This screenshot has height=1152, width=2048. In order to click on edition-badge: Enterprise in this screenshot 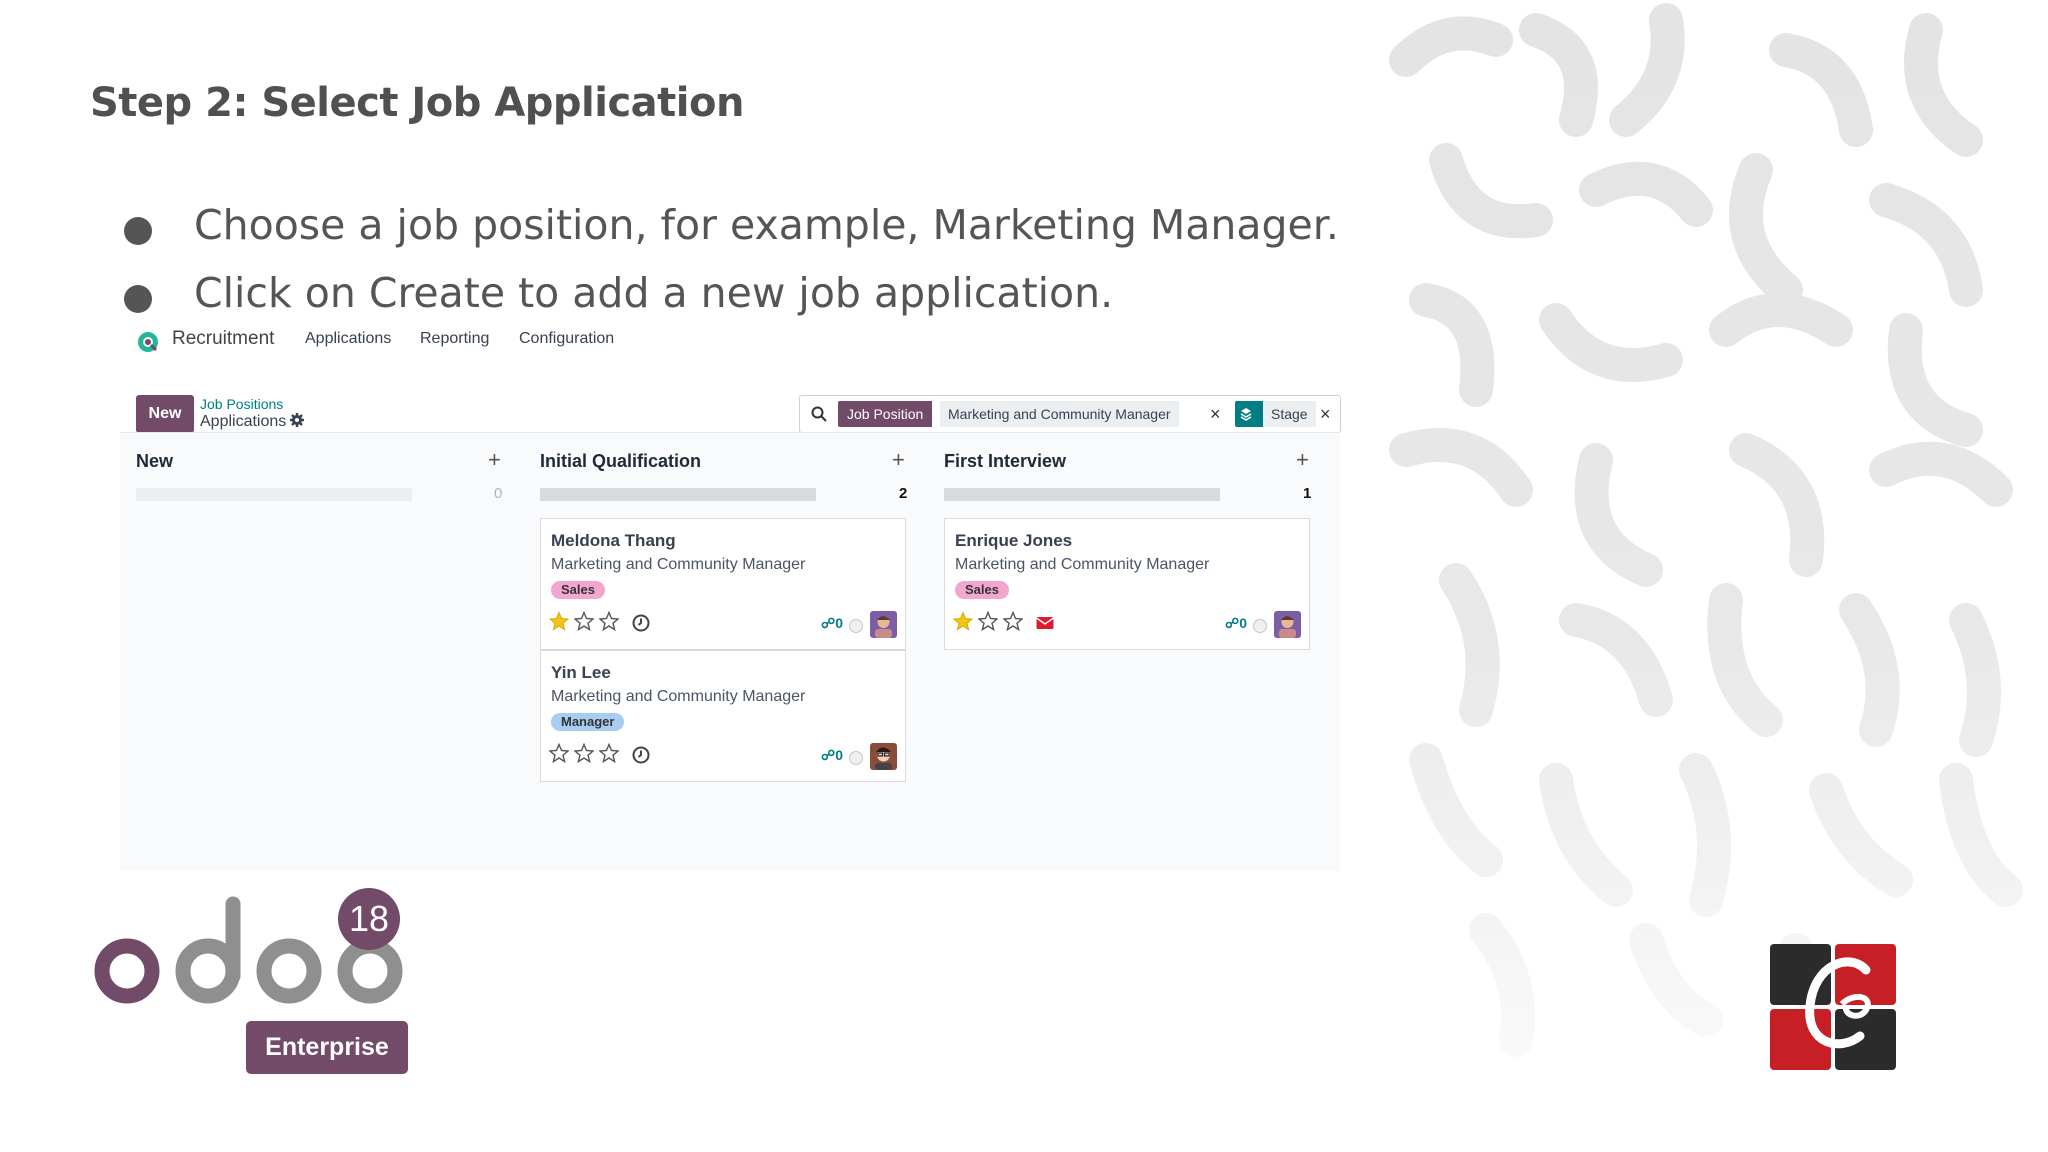, I will do `click(327, 1047)`.